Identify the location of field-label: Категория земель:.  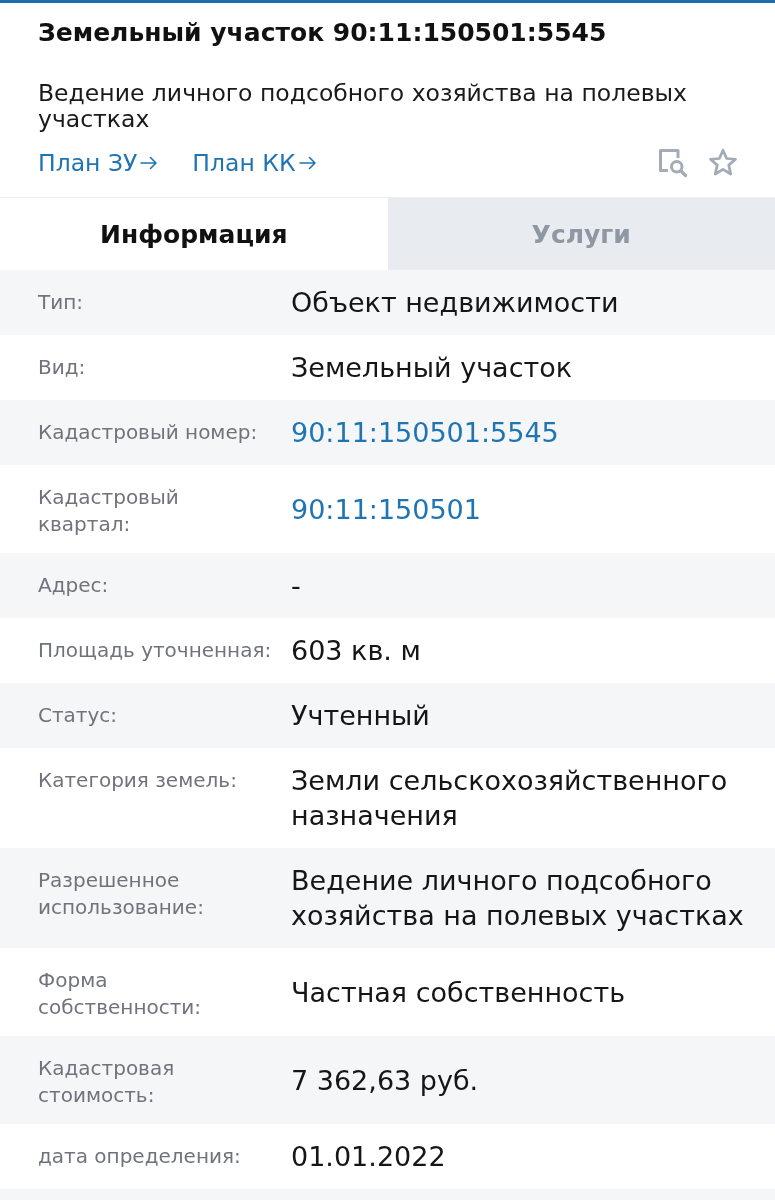
(138, 780).